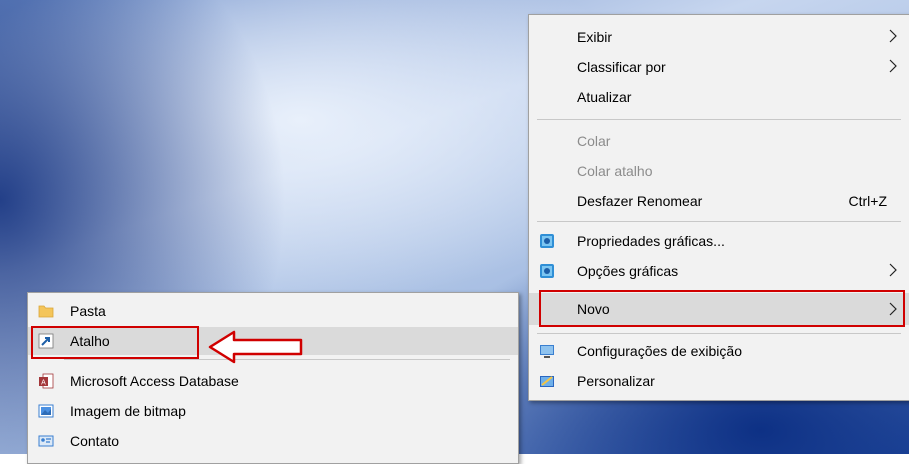 Image resolution: width=909 pixels, height=464 pixels. What do you see at coordinates (719, 97) in the screenshot?
I see `menu-item-atualizar: Atualizar` at bounding box center [719, 97].